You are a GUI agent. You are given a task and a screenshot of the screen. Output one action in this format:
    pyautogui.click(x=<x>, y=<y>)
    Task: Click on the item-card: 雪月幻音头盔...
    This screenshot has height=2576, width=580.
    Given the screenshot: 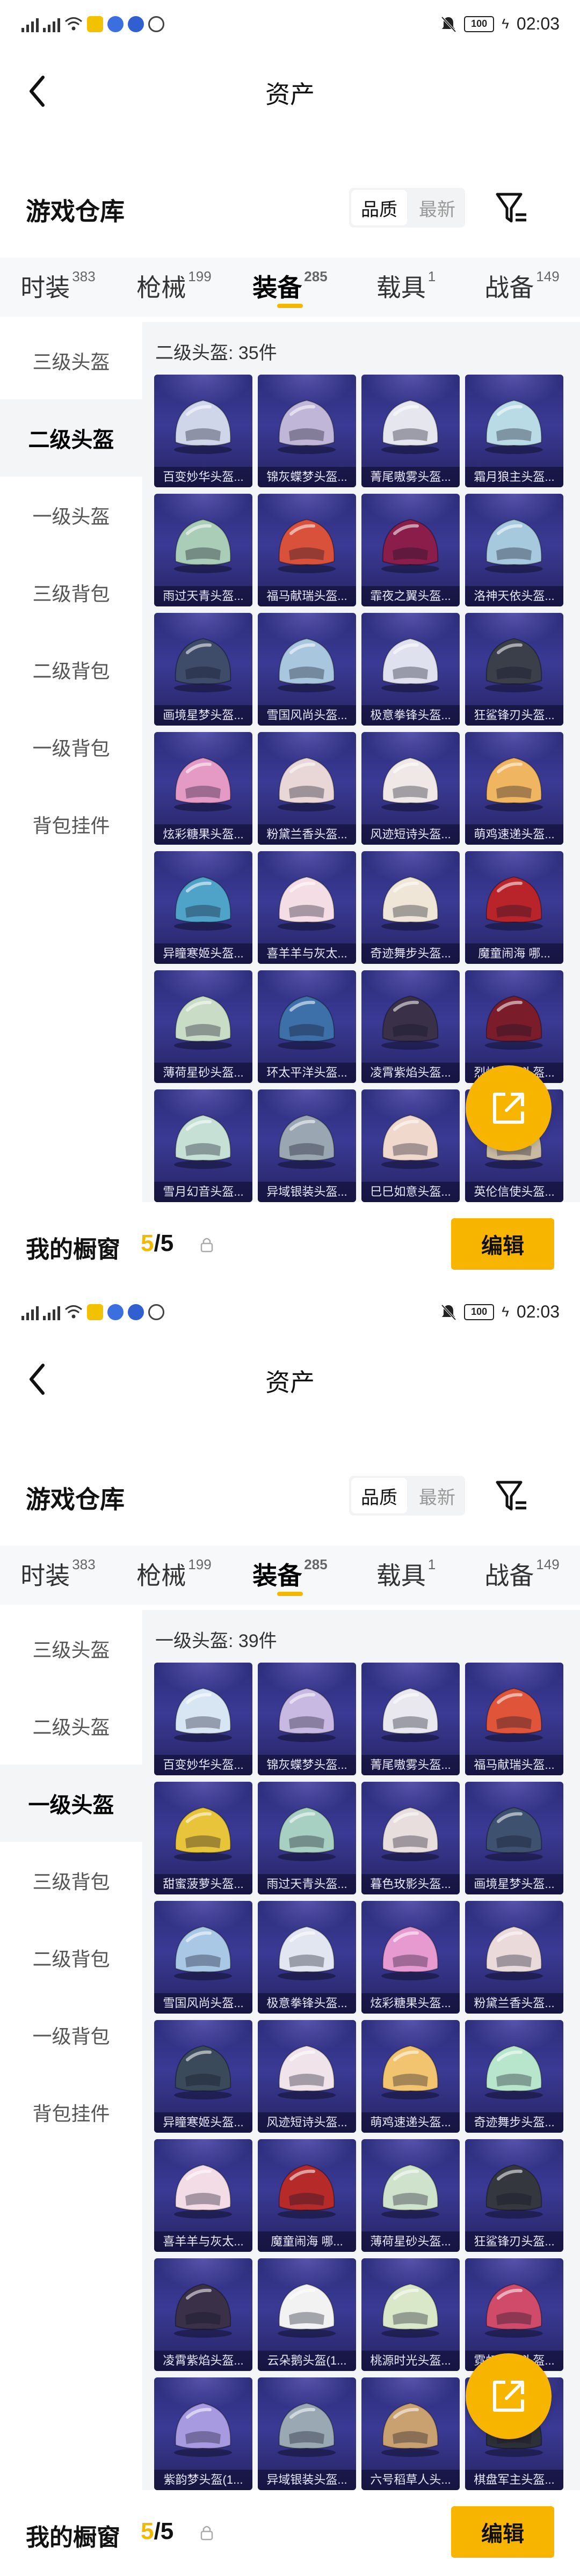 What is the action you would take?
    pyautogui.click(x=203, y=1145)
    